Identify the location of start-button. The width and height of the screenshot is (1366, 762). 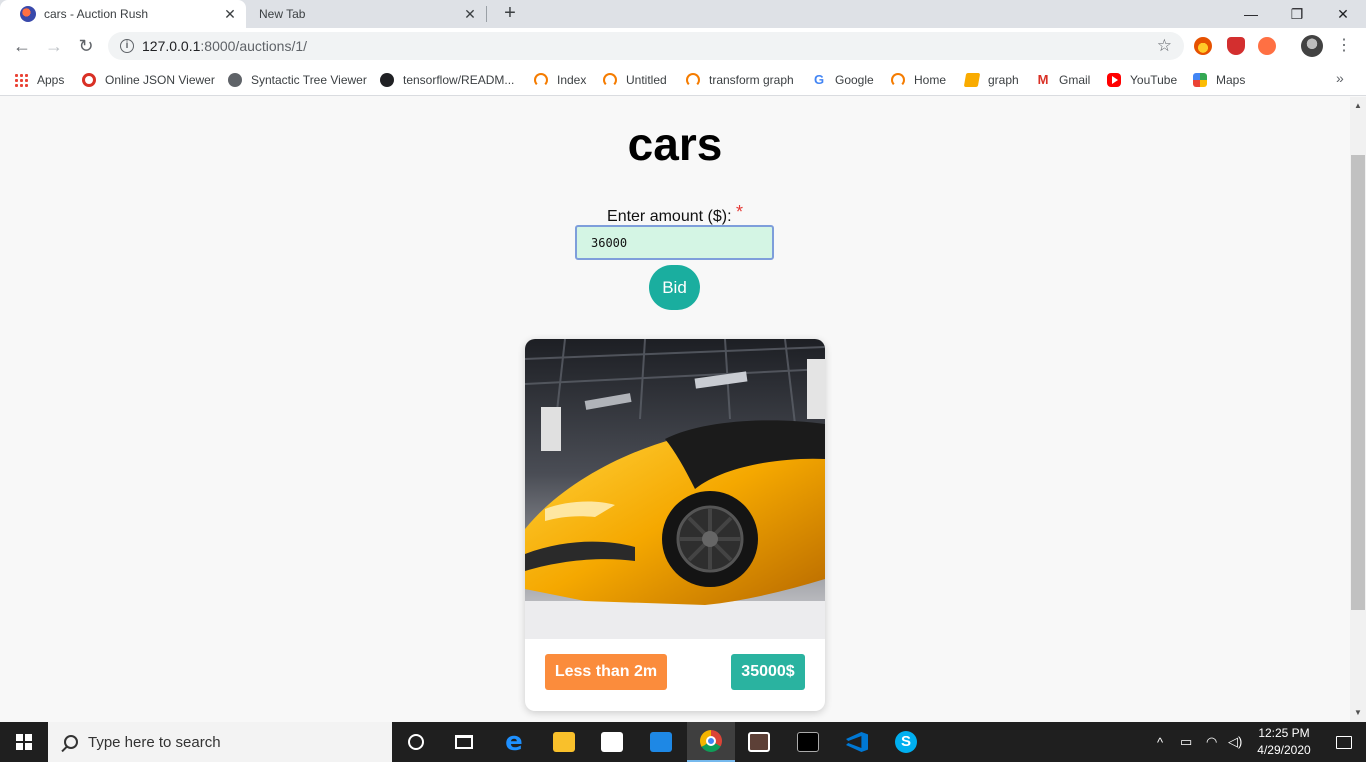
(24, 742).